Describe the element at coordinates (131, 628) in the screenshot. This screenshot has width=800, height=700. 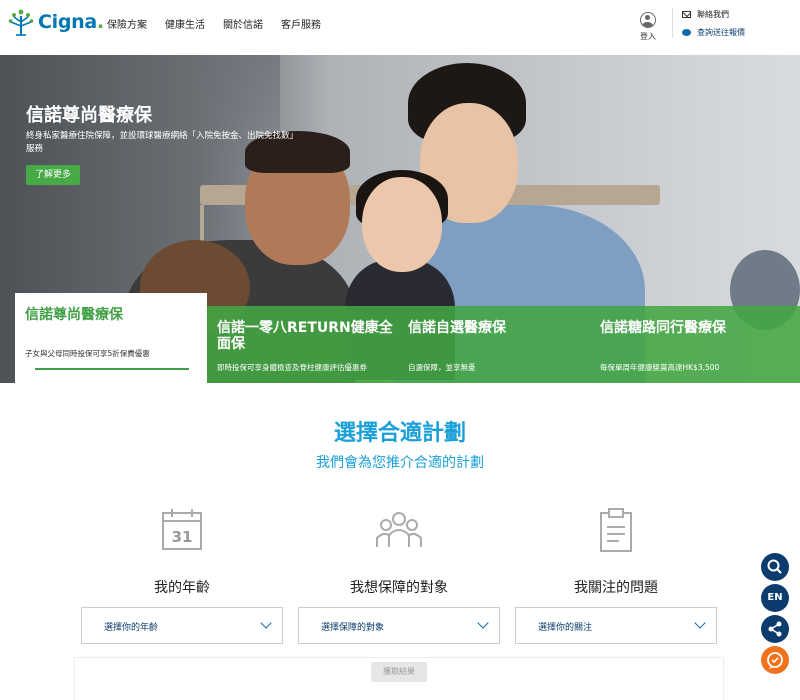
I see `age-select-value: 選擇你的年齡` at that location.